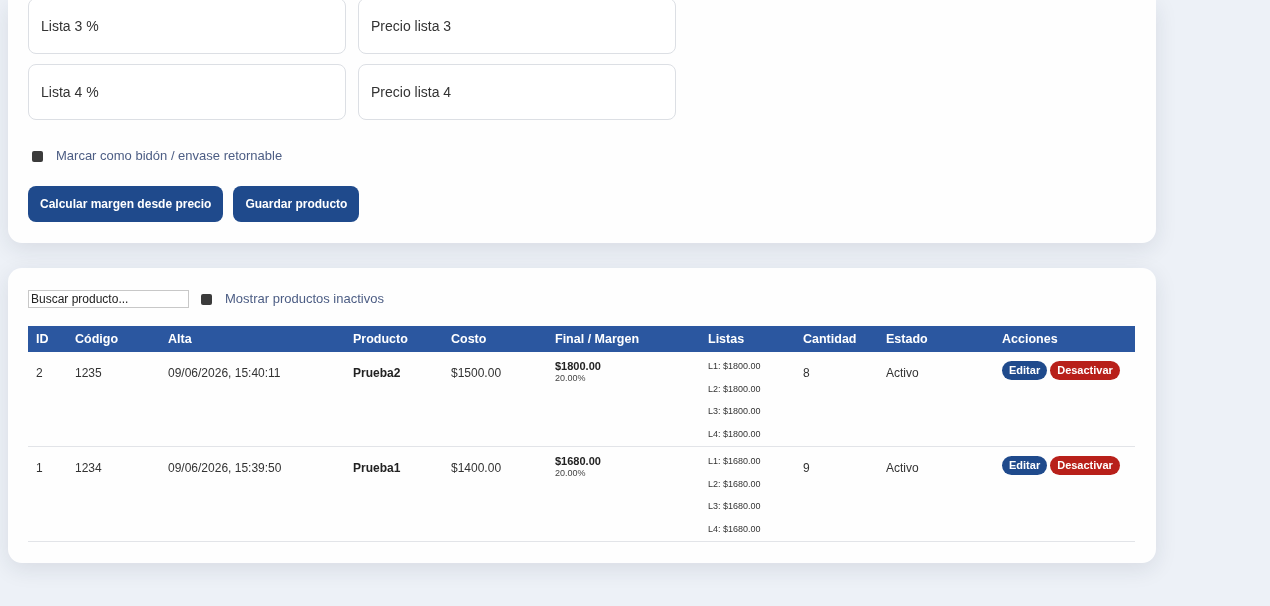 This screenshot has width=1270, height=606. What do you see at coordinates (377, 468) in the screenshot?
I see `table-cell: Prueba1` at bounding box center [377, 468].